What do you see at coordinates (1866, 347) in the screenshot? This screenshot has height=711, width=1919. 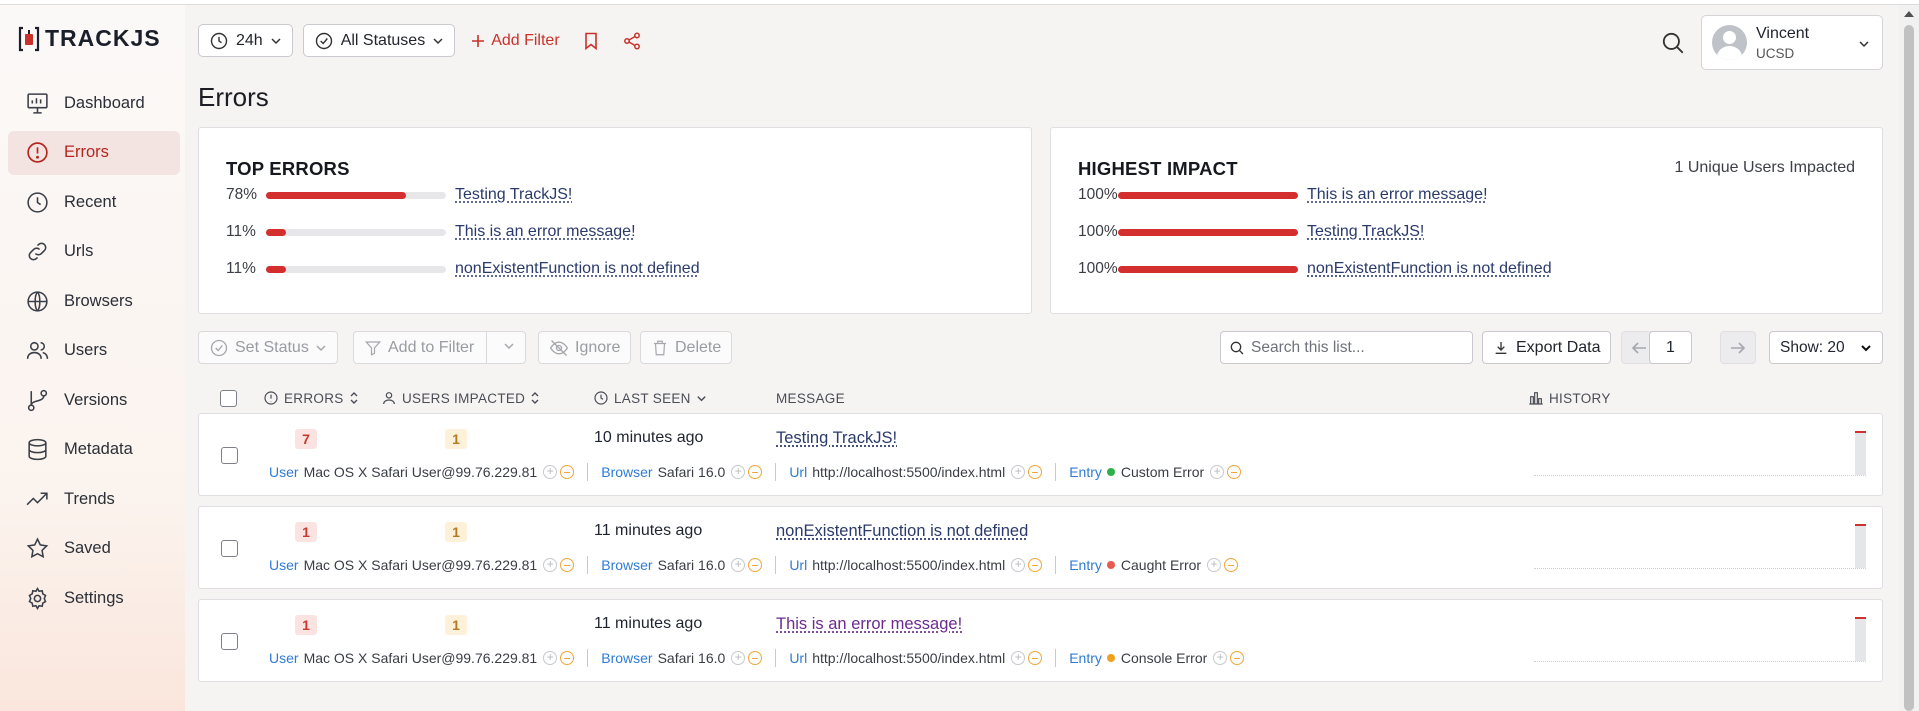 I see `chevron-down-icon` at bounding box center [1866, 347].